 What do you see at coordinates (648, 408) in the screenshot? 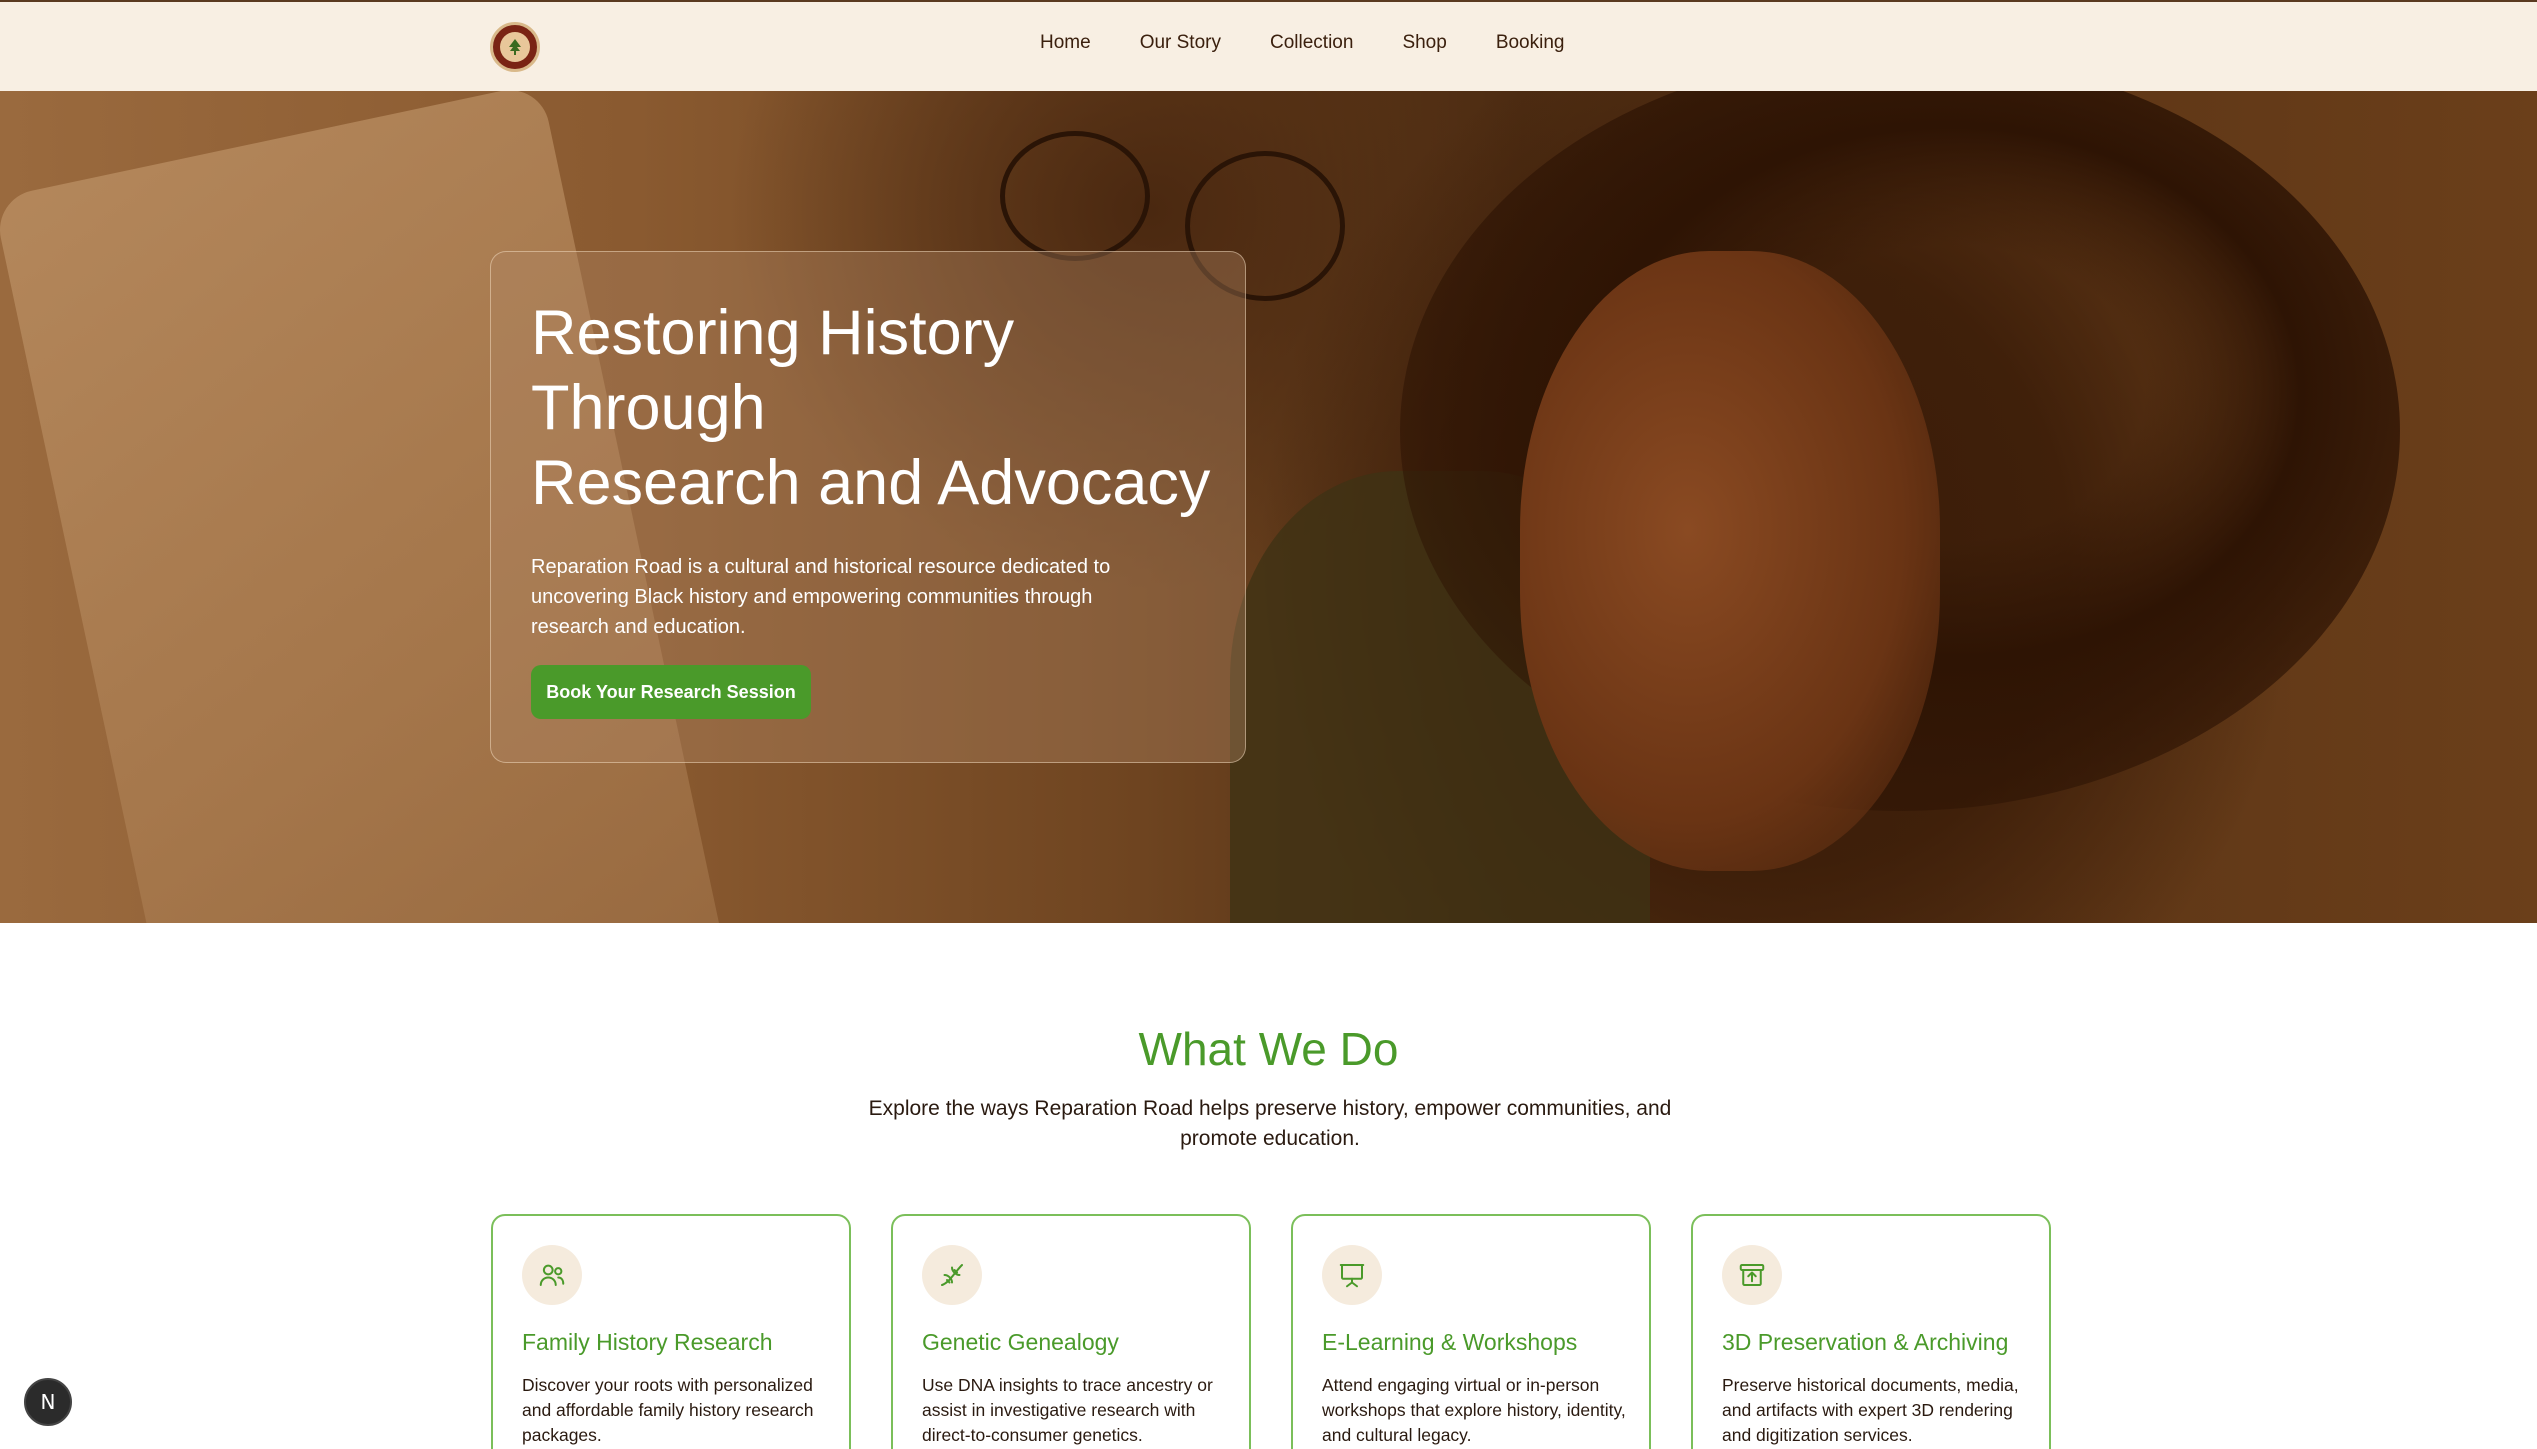
I see `hero-title-line: Through` at bounding box center [648, 408].